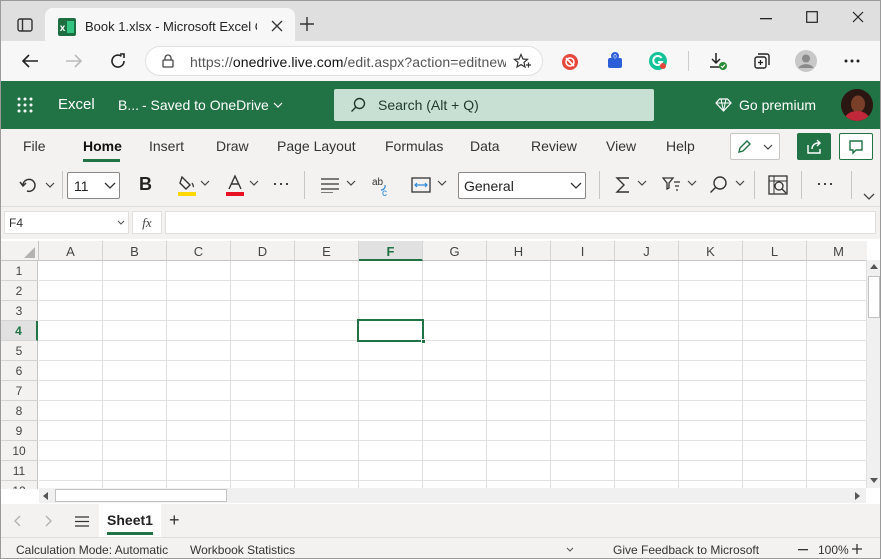  I want to click on back-icon, so click(30, 61).